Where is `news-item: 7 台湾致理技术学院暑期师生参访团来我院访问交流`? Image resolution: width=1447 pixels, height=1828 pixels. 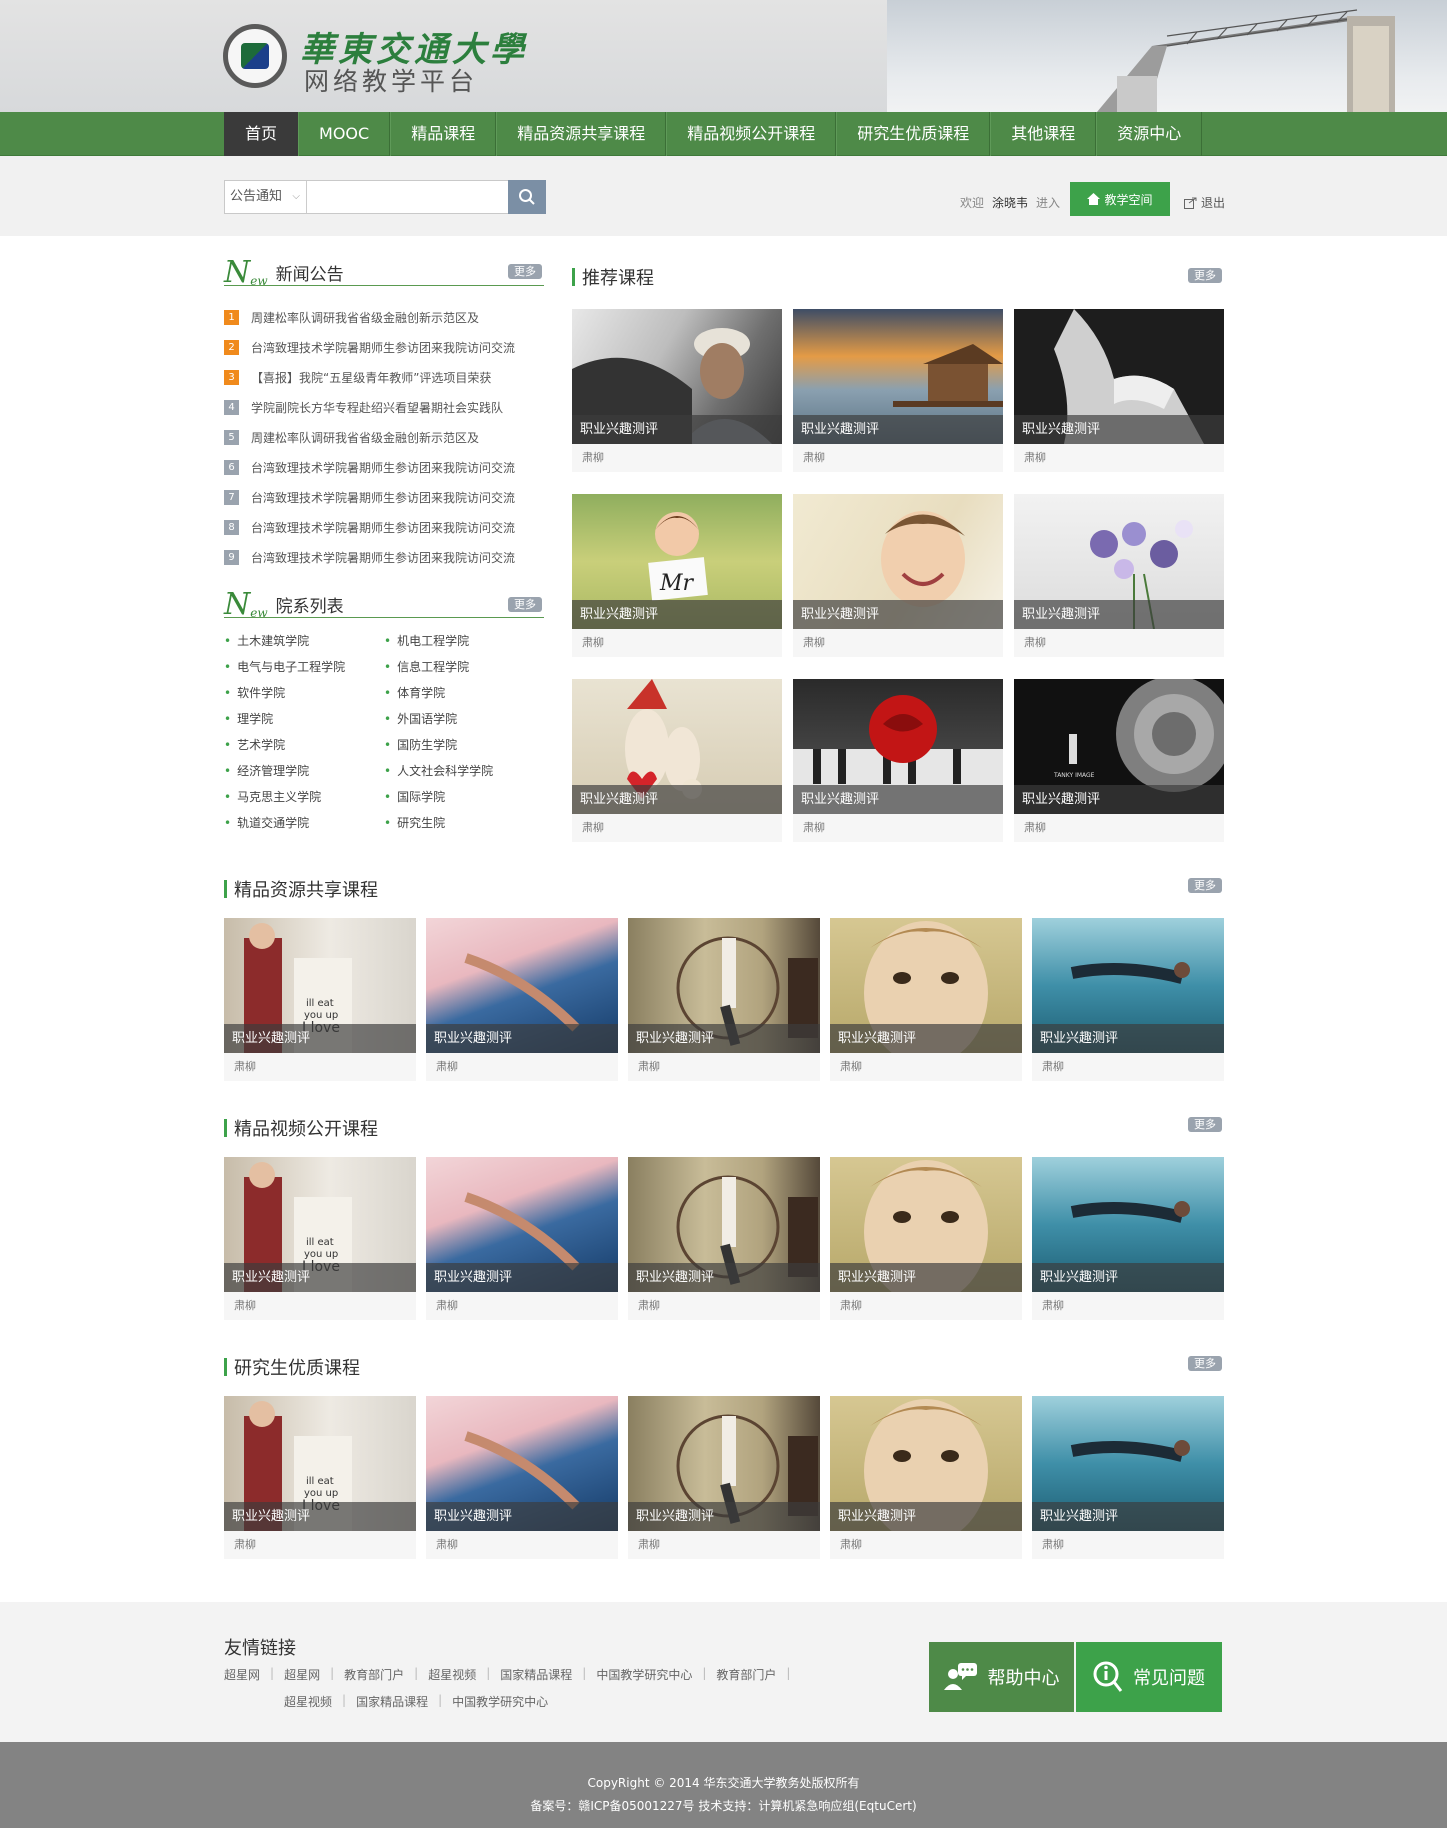 news-item: 7 台湾致理技术学院暑期师生参访团来我院访问交流 is located at coordinates (384, 497).